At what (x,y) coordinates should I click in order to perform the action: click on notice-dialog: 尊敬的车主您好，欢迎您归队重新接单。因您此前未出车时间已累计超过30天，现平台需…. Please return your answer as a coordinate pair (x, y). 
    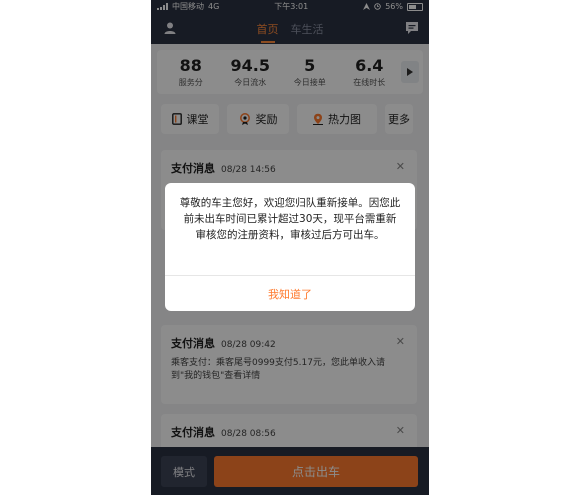
    Looking at the image, I should click on (290, 247).